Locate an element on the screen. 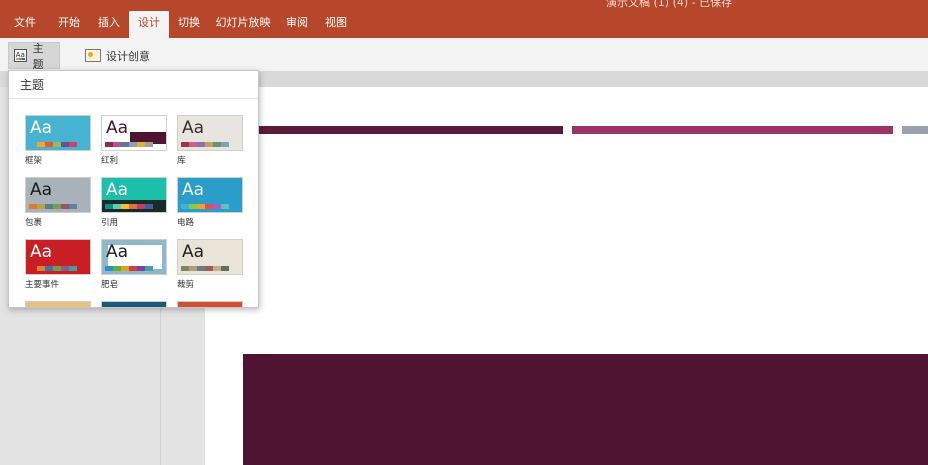  tab-设计: 设计 is located at coordinates (149, 24).